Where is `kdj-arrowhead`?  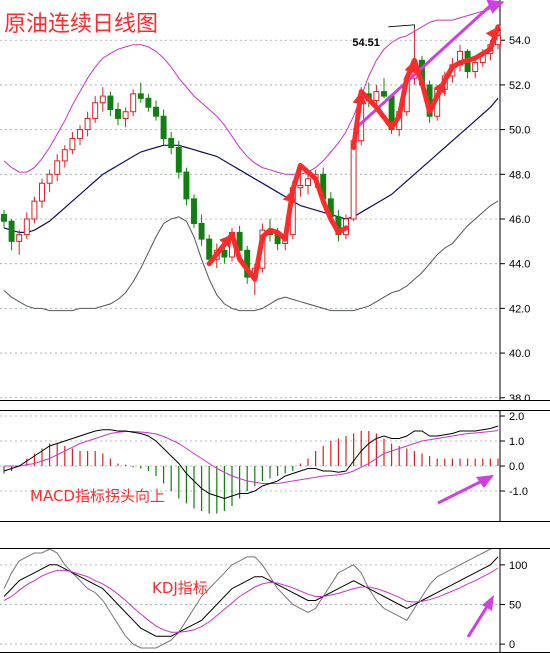 kdj-arrowhead is located at coordinates (488, 603).